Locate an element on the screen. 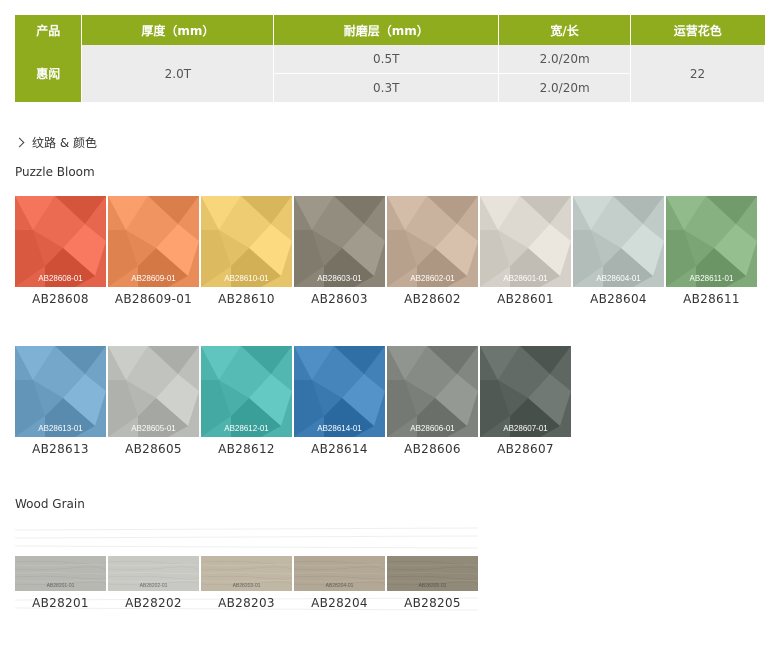 Image resolution: width=783 pixels, height=652 pixels. thickness-value: 2.0T is located at coordinates (178, 74).